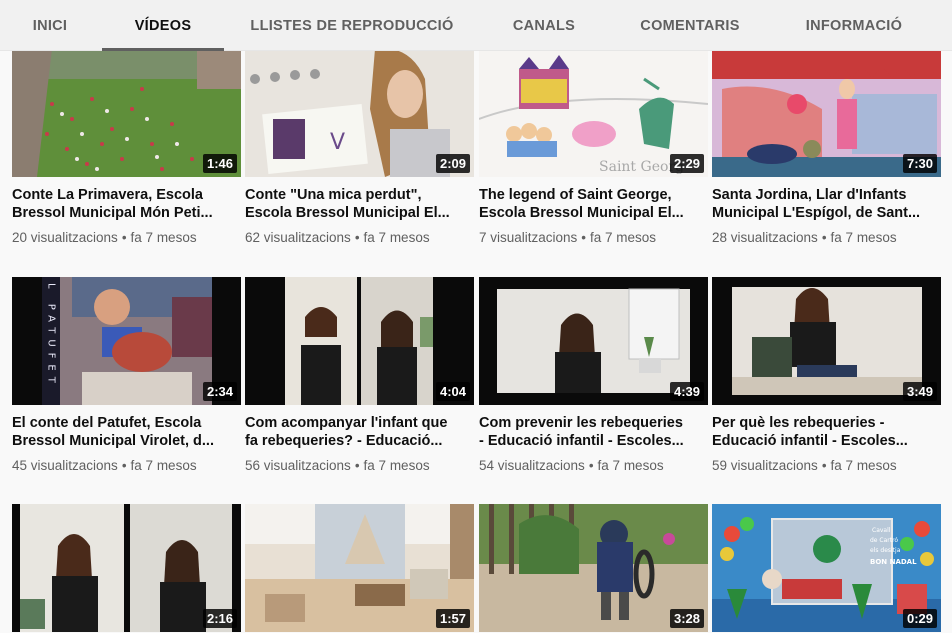 Image resolution: width=952 pixels, height=633 pixels. Describe the element at coordinates (854, 25) in the screenshot. I see `tab-about: INFORMACIÓ` at that location.